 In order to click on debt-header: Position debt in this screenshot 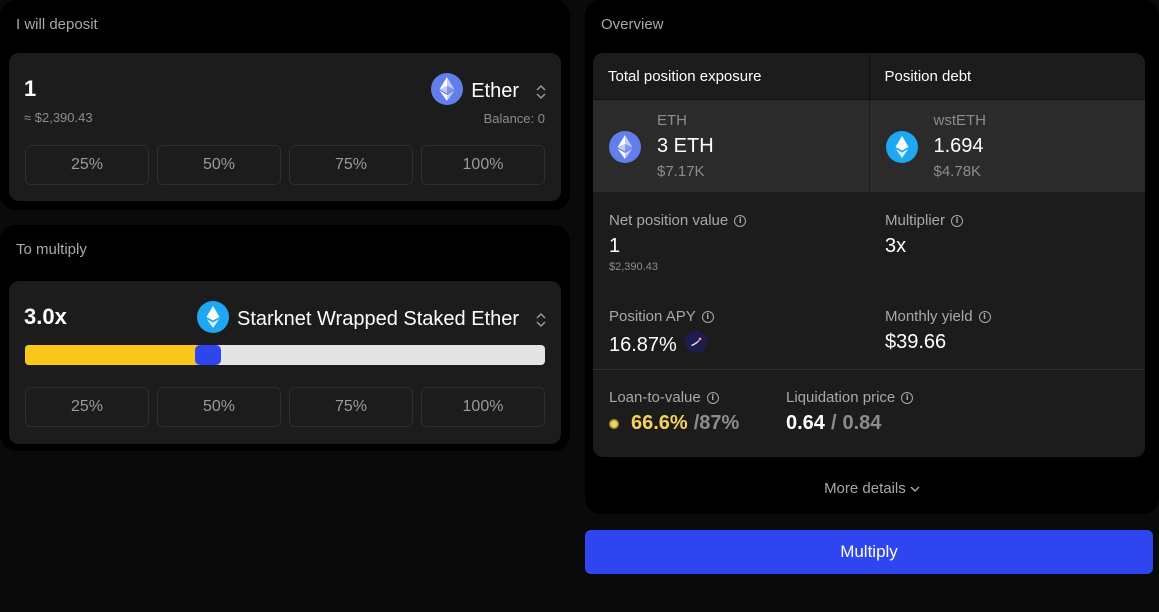, I will do `click(928, 76)`.